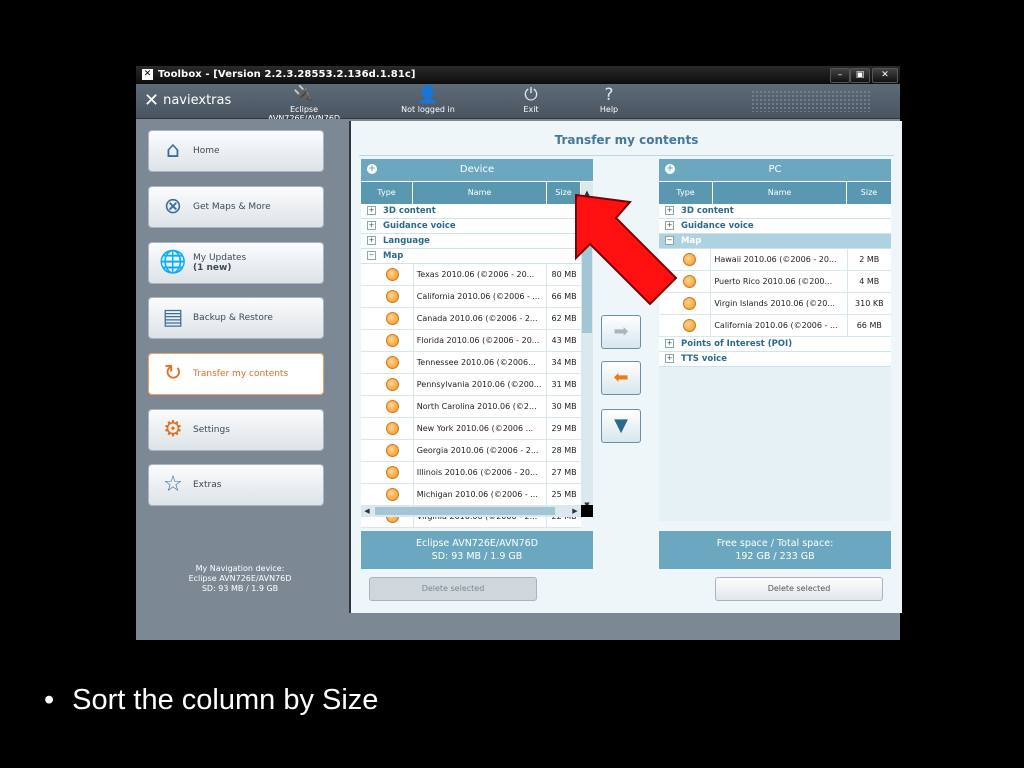  Describe the element at coordinates (197, 100) in the screenshot. I see `logo-text: naviextras` at that location.